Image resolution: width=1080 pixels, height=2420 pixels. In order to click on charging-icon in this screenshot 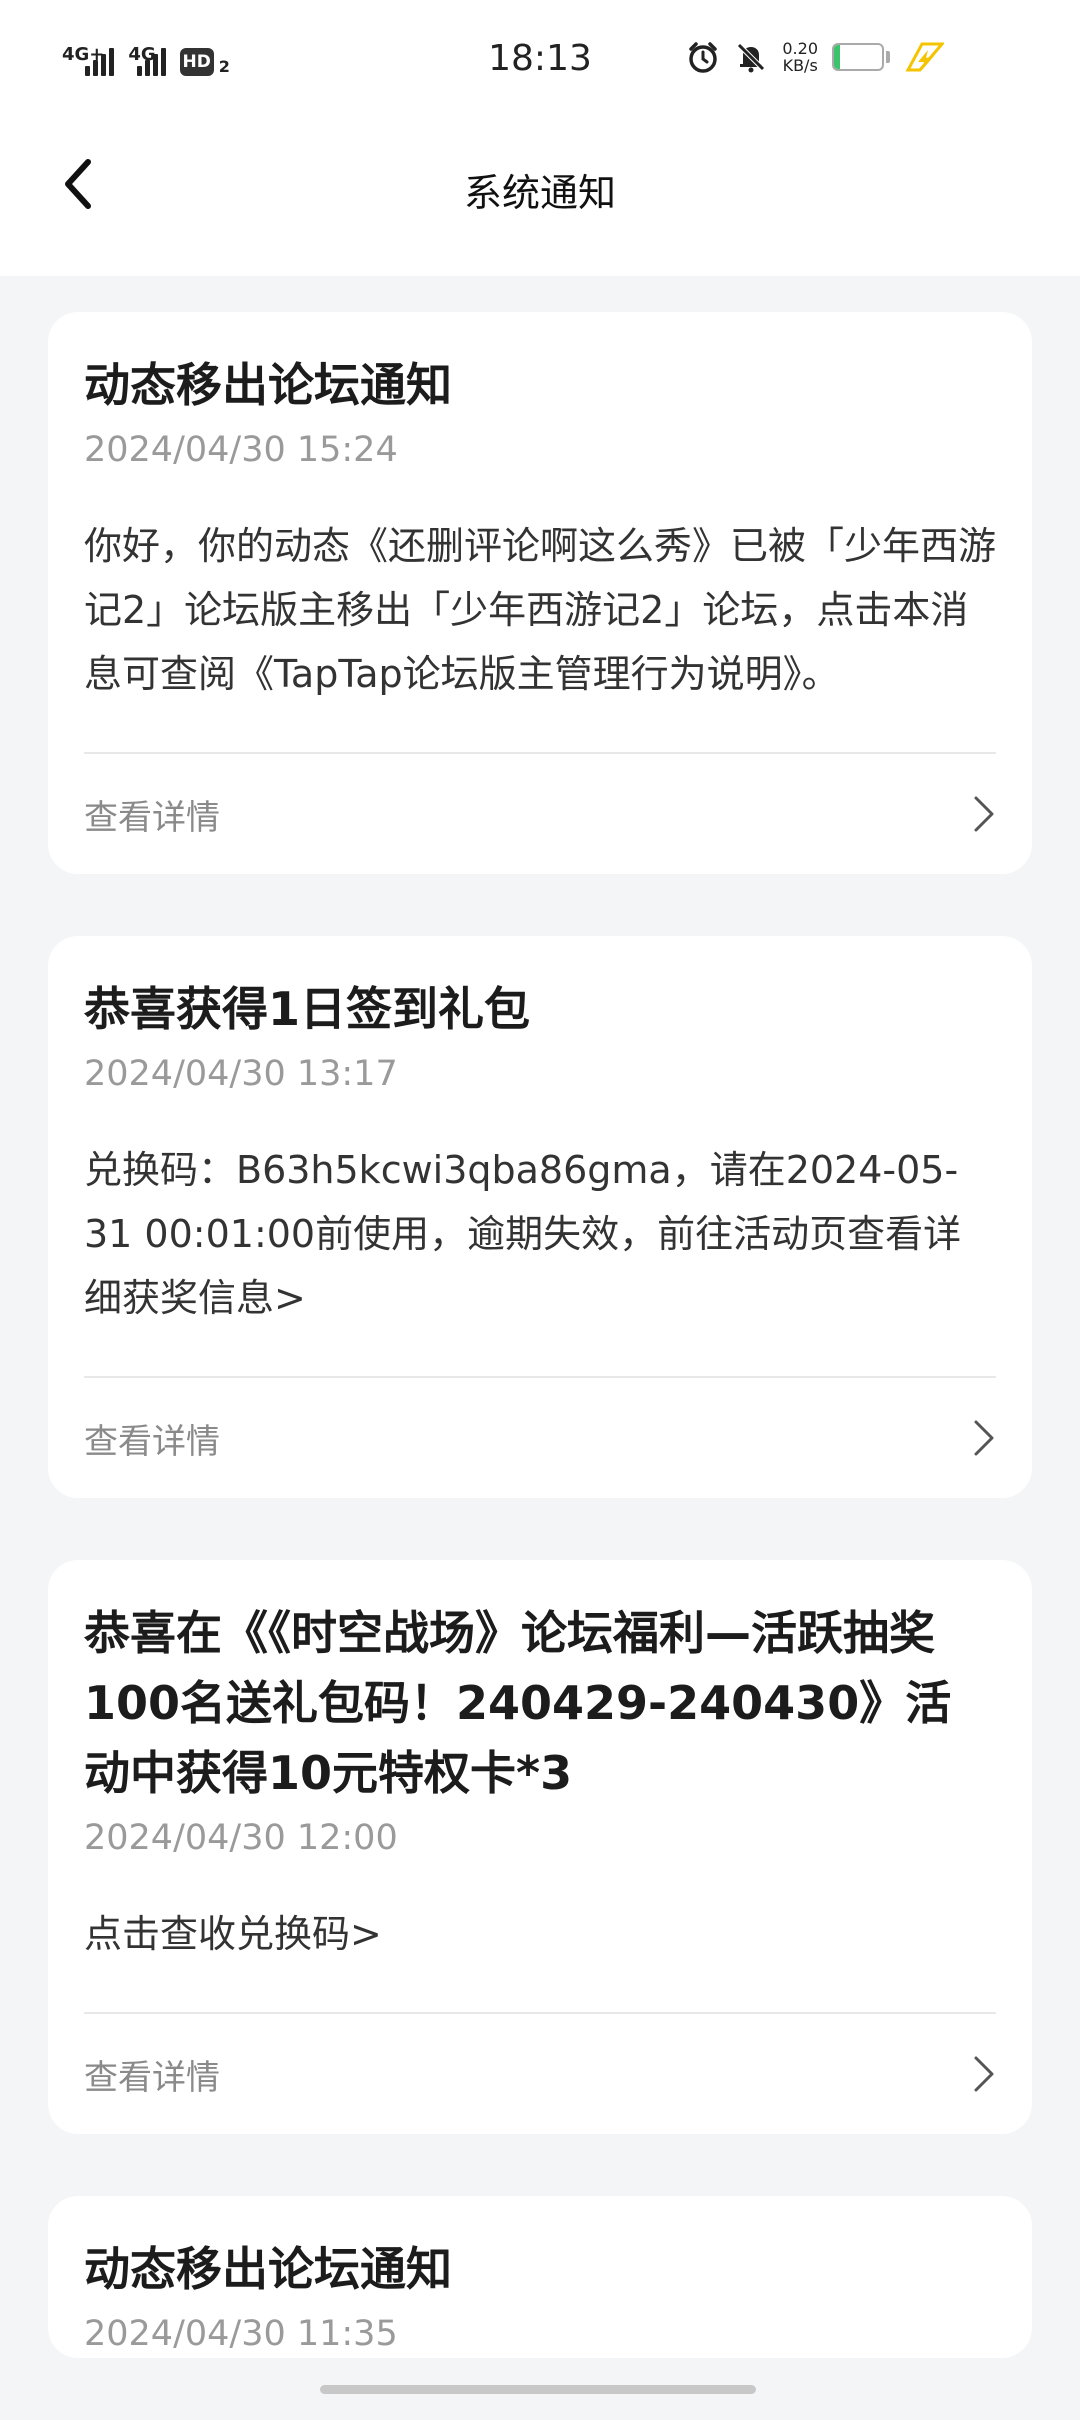, I will do `click(924, 57)`.